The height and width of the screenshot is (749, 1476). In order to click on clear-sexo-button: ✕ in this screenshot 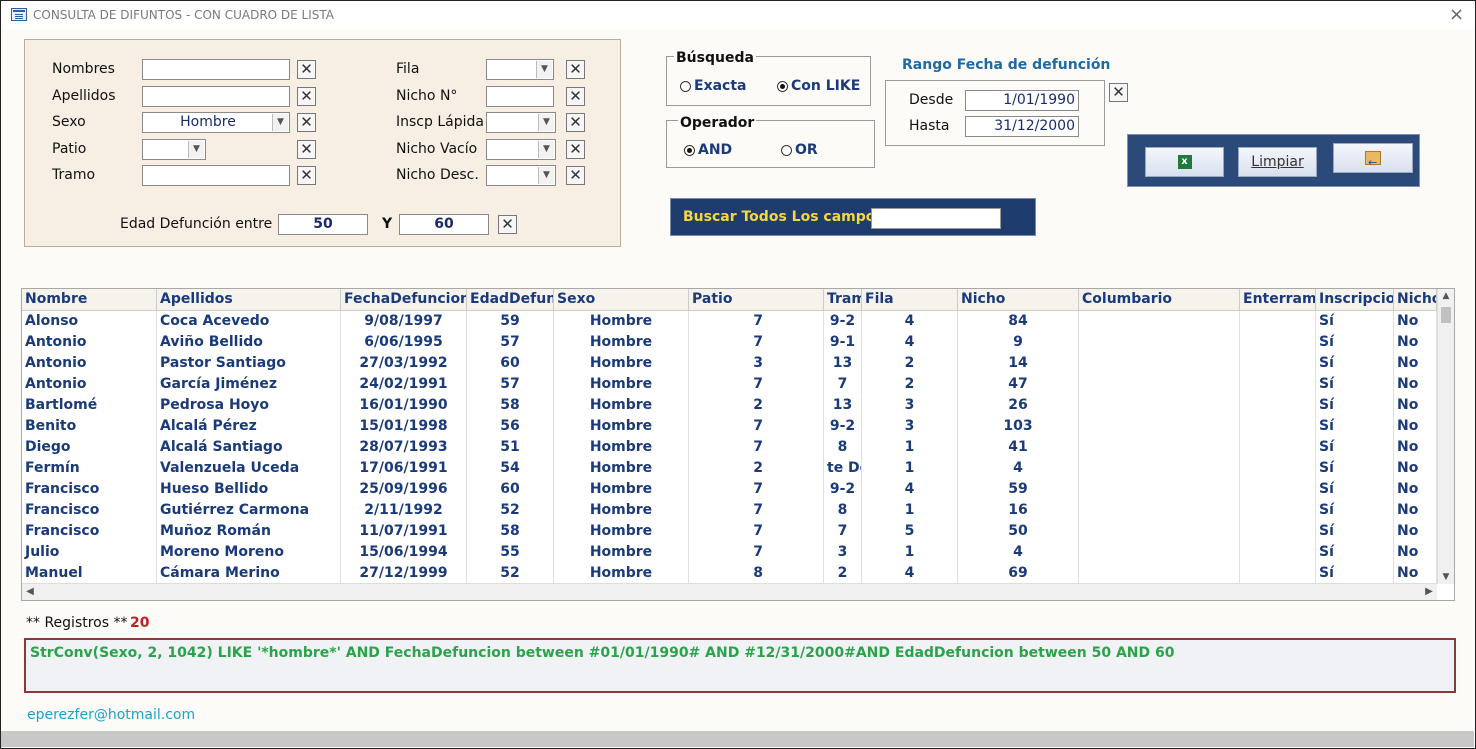, I will do `click(306, 122)`.